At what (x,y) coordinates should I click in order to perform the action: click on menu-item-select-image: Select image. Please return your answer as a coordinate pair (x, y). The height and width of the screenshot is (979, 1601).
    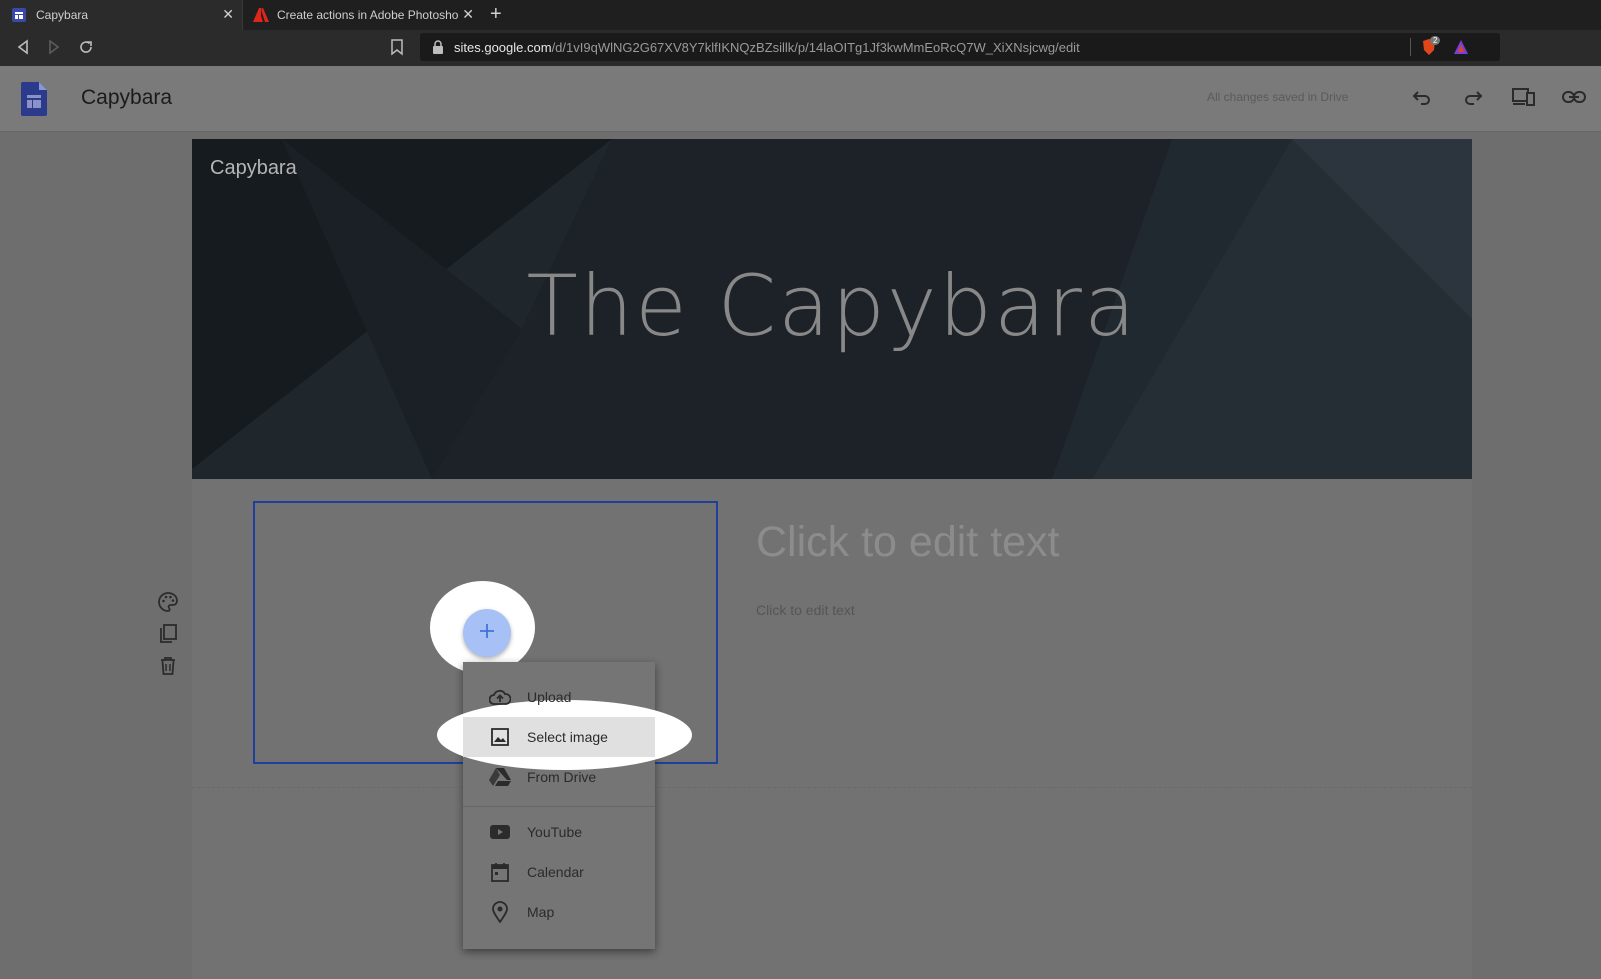
    Looking at the image, I should click on (559, 737).